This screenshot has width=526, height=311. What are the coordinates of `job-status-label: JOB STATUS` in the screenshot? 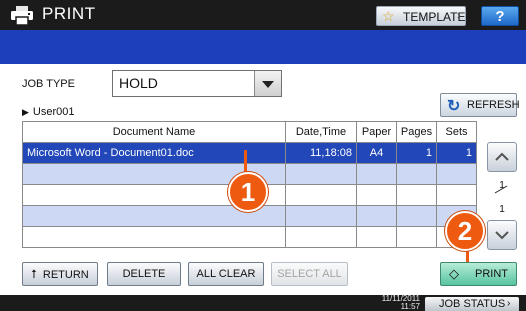 It's located at (472, 304).